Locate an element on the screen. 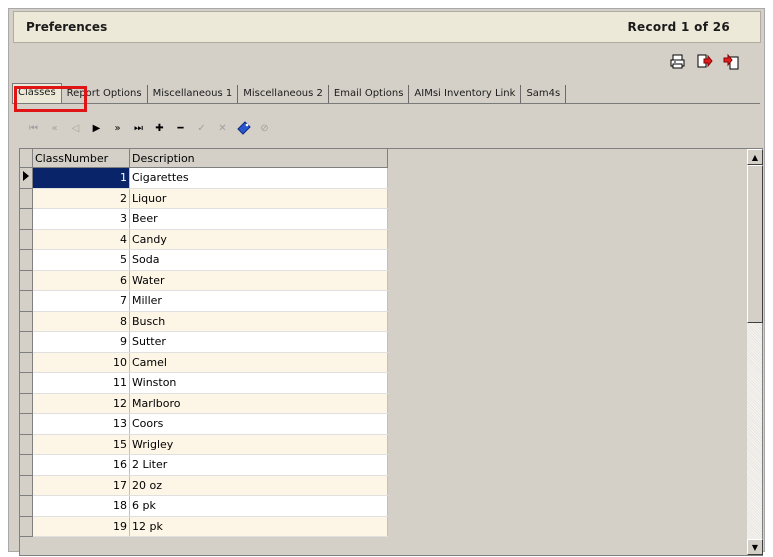 The image size is (773, 557). cell-description: Coors is located at coordinates (258, 424).